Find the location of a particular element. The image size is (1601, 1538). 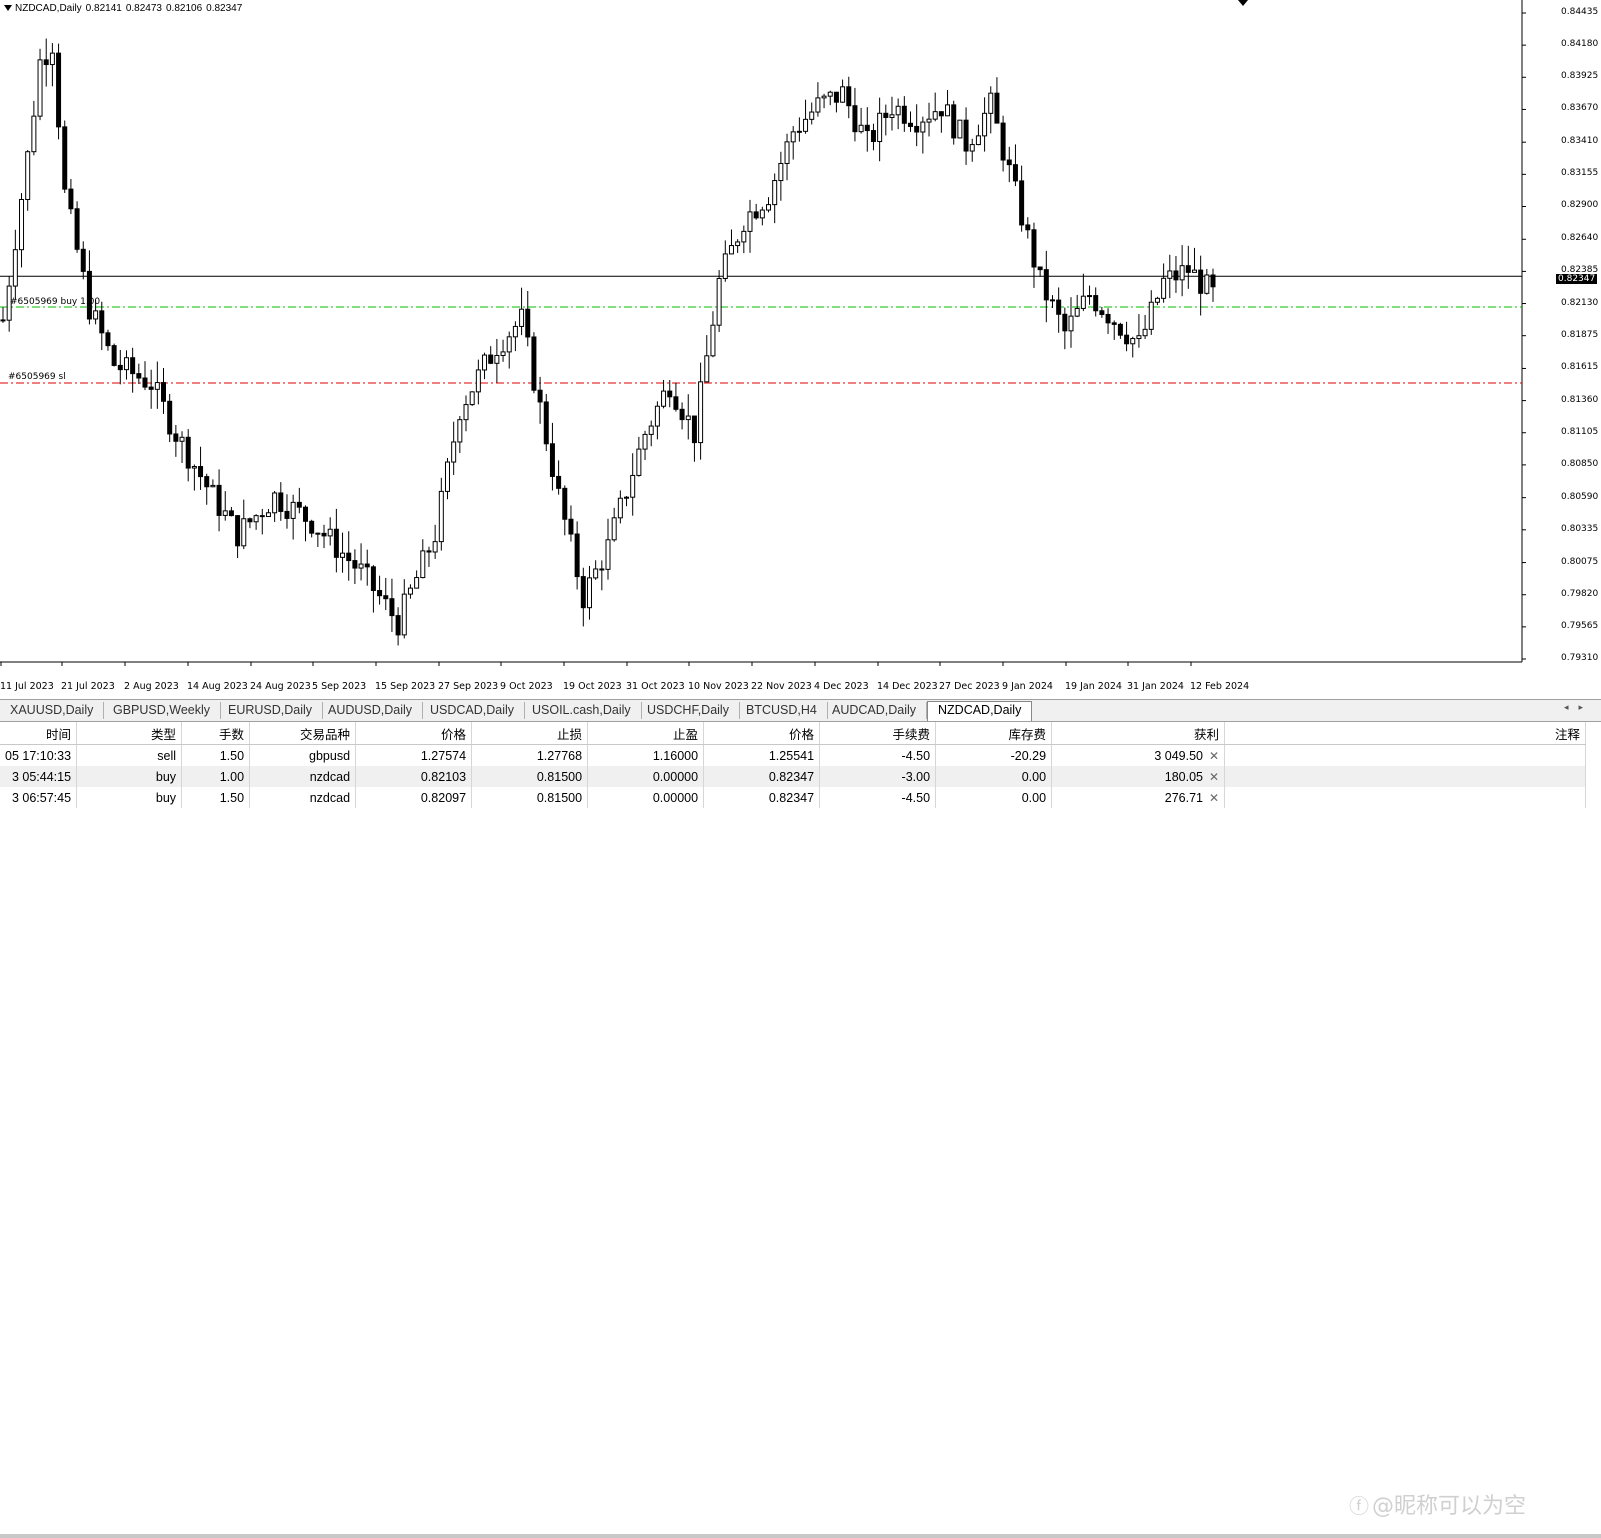

table-cell: 0.00000 is located at coordinates (646, 776).